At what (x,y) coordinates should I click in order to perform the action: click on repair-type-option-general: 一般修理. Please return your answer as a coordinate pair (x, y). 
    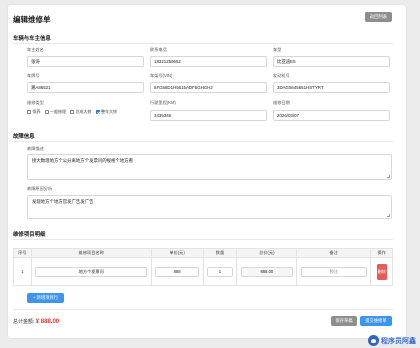
    Looking at the image, I should click on (55, 112).